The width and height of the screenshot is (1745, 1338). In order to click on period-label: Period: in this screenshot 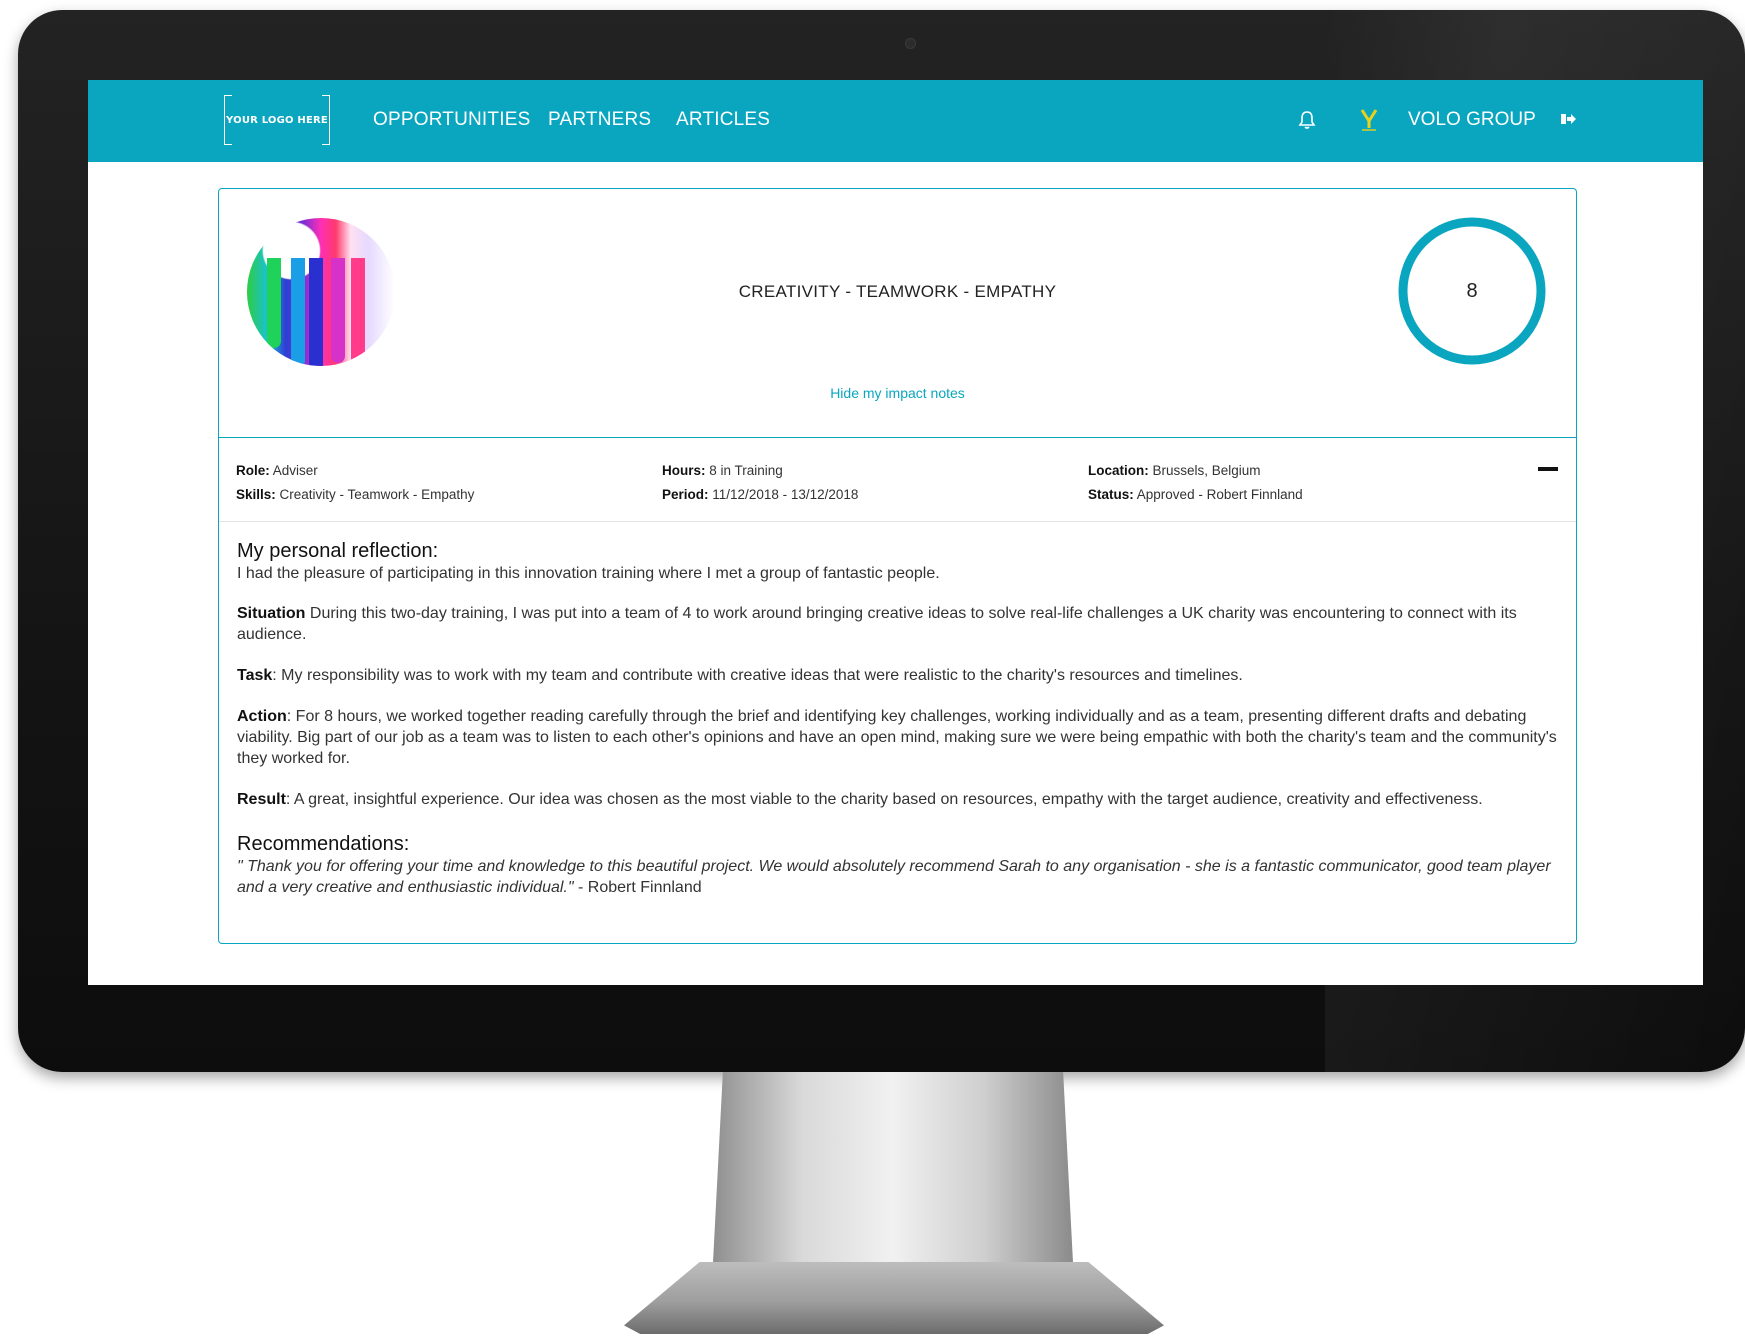, I will do `click(685, 494)`.